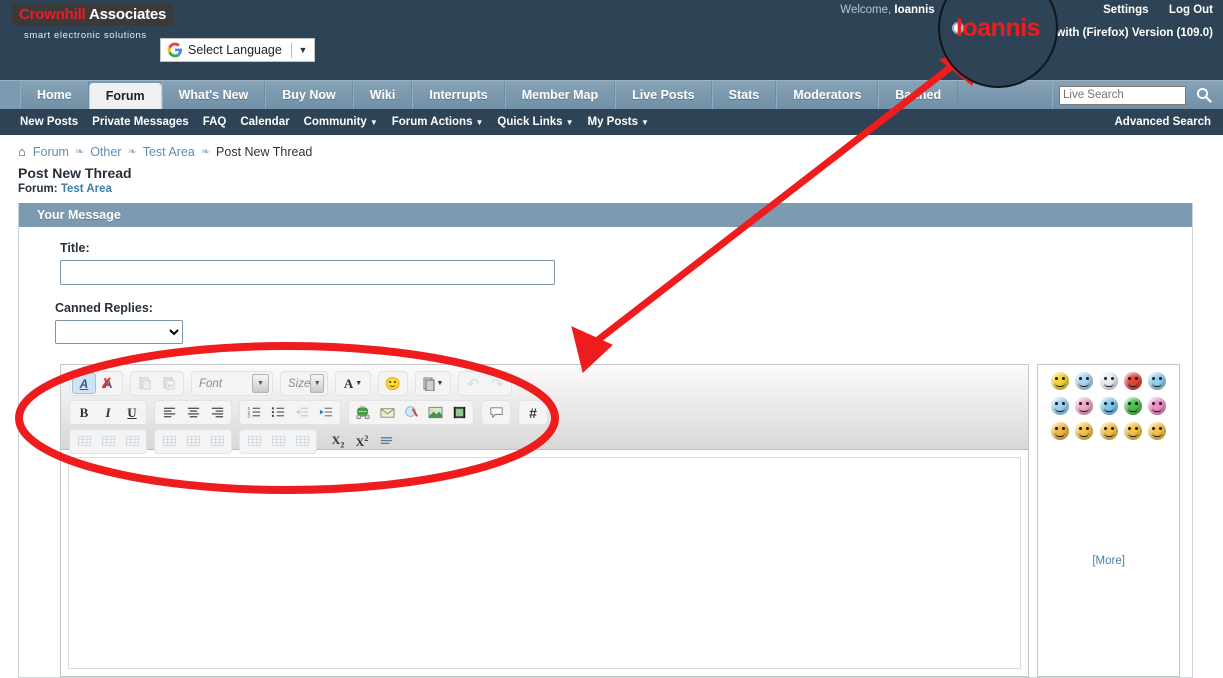 The image size is (1223, 678). What do you see at coordinates (438, 122) in the screenshot?
I see `subnav-item-forum-actions: Forum Actions ▼` at bounding box center [438, 122].